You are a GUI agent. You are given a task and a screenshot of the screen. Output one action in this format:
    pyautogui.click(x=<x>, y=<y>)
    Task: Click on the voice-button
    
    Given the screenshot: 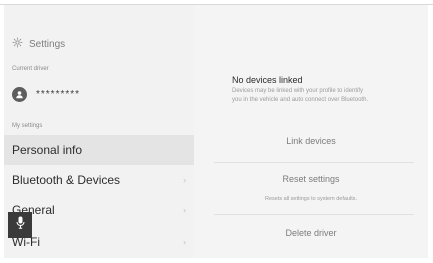 What is the action you would take?
    pyautogui.click(x=20, y=225)
    